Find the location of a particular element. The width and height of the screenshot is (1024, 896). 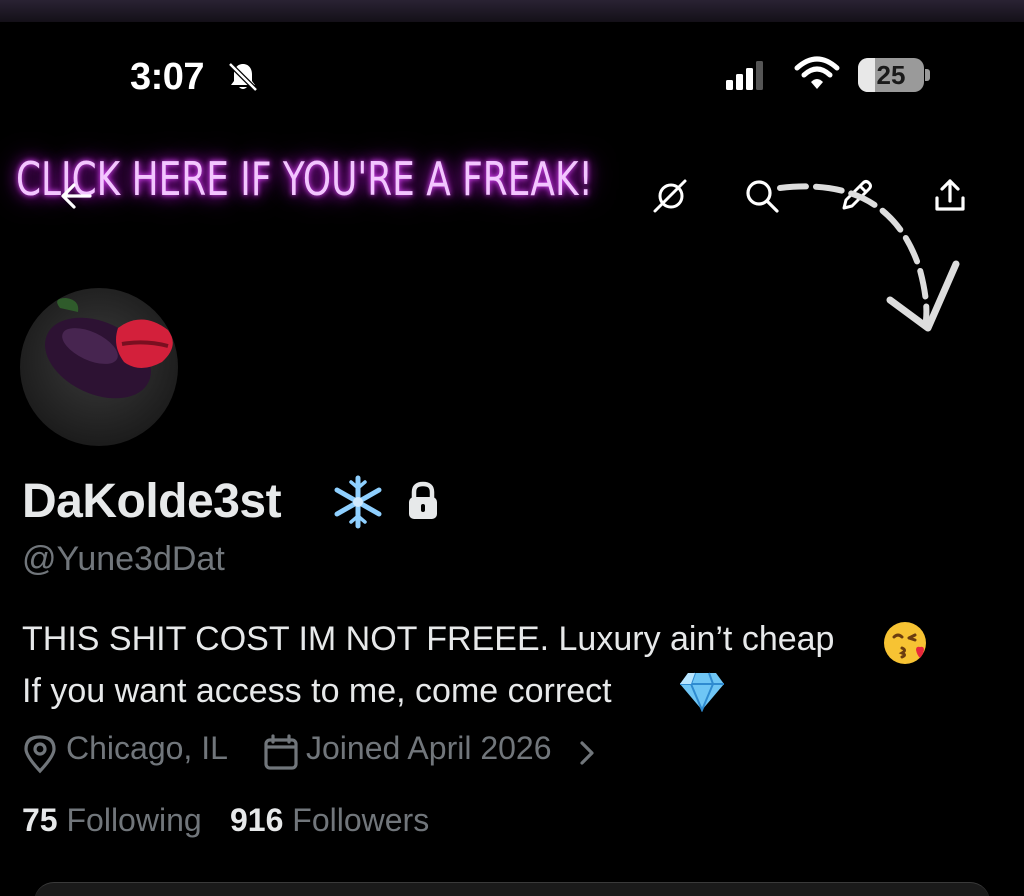

kissing-face-icon is located at coordinates (905, 643).